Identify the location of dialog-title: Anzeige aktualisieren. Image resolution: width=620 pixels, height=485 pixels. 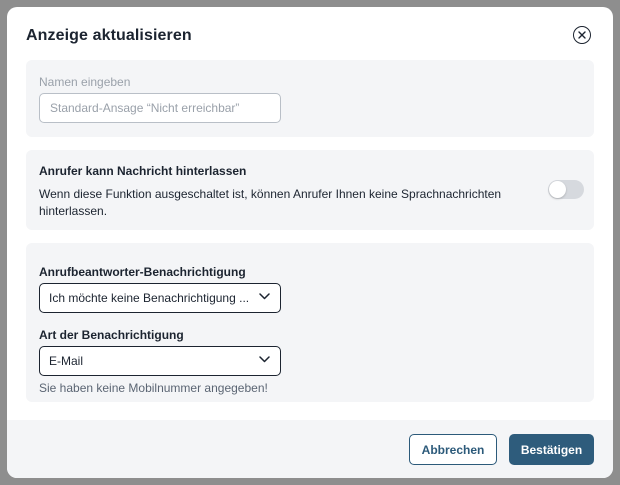
(109, 35).